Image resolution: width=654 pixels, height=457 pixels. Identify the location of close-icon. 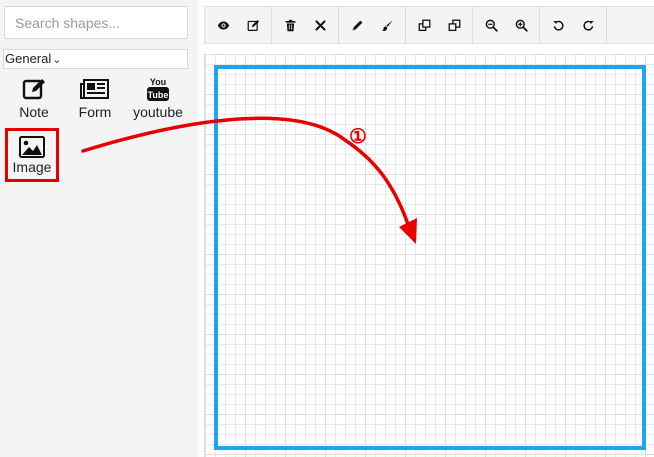
(320, 25).